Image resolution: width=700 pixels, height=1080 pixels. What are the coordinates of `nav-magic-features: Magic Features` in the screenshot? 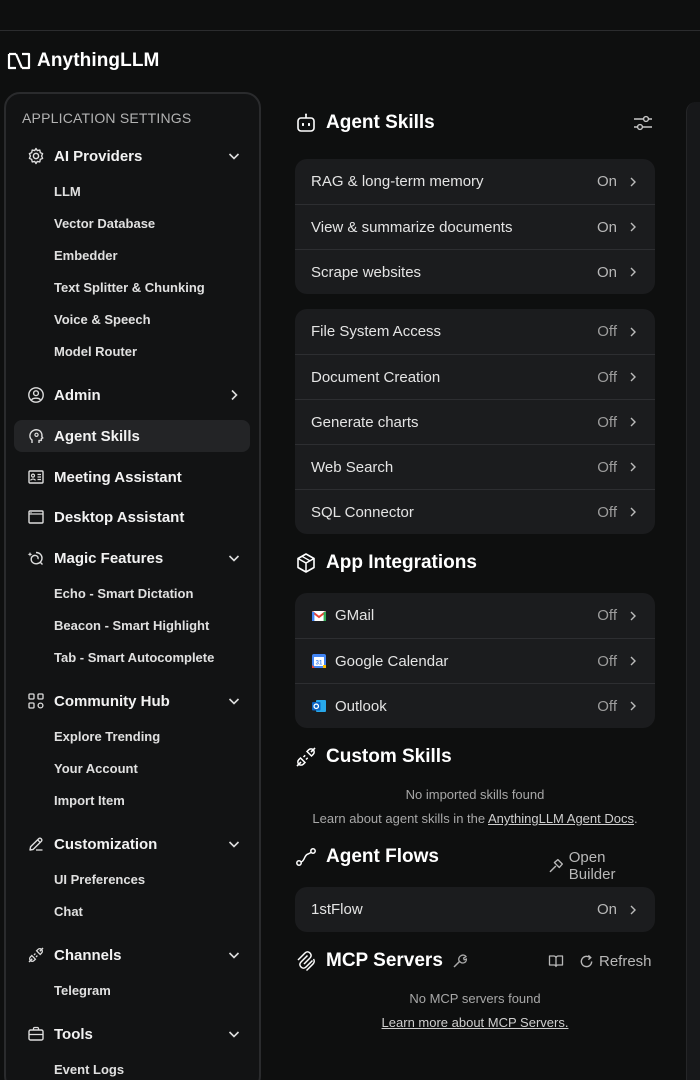 It's located at (132, 558).